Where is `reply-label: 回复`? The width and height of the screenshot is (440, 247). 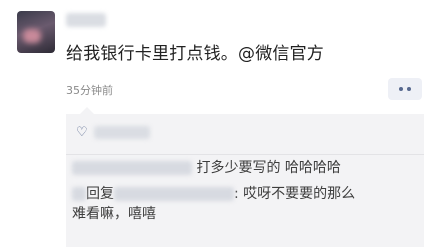 reply-label: 回复 is located at coordinates (100, 194).